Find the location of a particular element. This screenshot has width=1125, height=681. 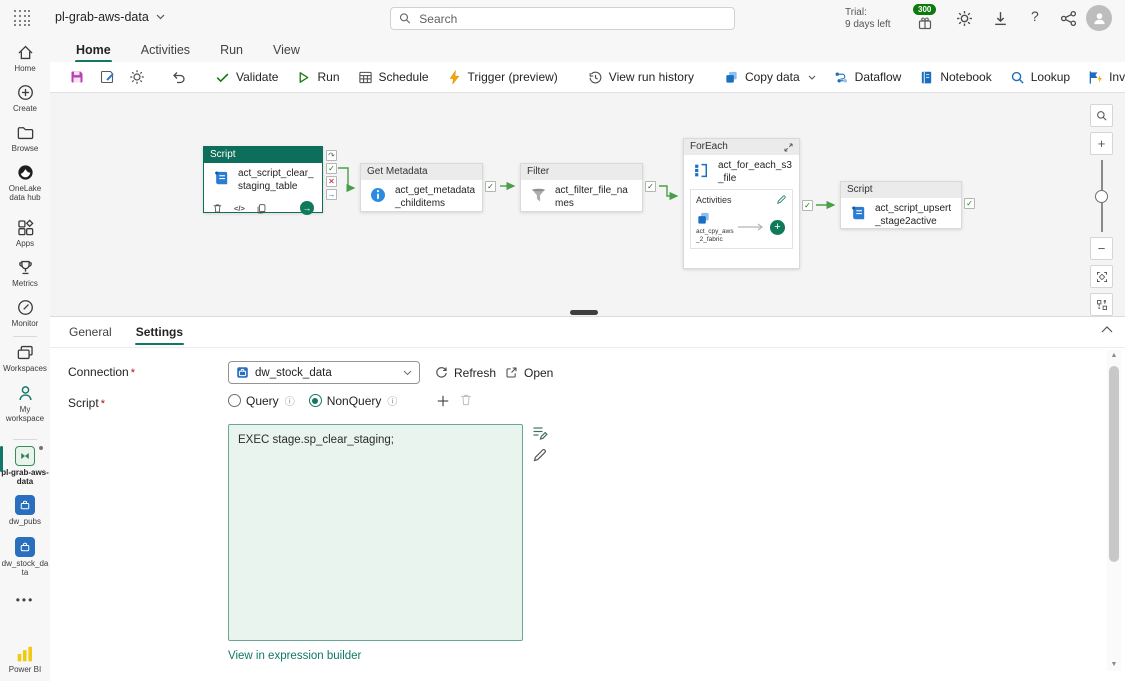

dataflow-button: Dataflow is located at coordinates (868, 77).